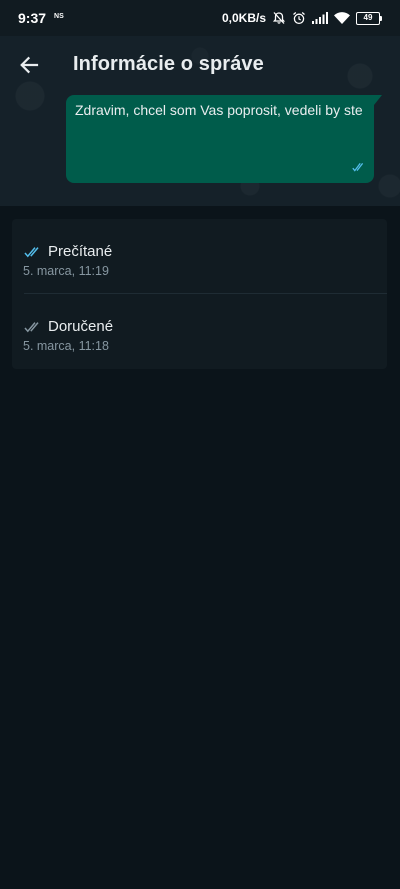  Describe the element at coordinates (279, 18) in the screenshot. I see `mute-icon` at that location.